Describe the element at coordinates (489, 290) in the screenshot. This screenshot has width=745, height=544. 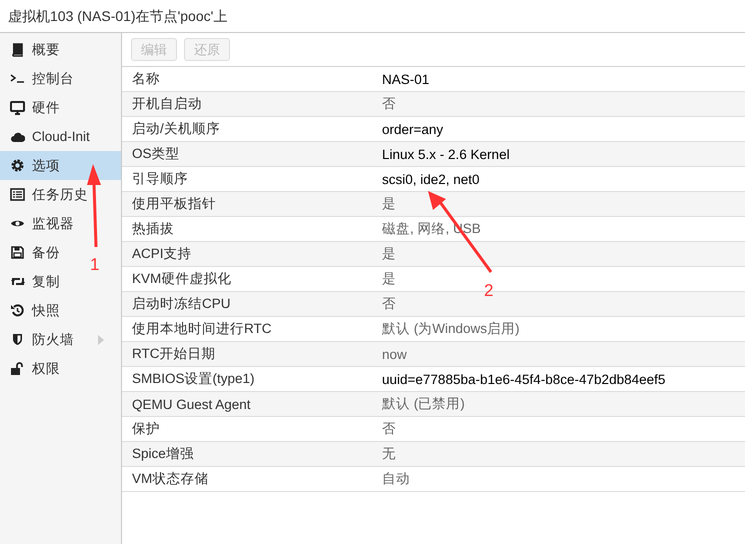
I see `annotation-number: 2` at that location.